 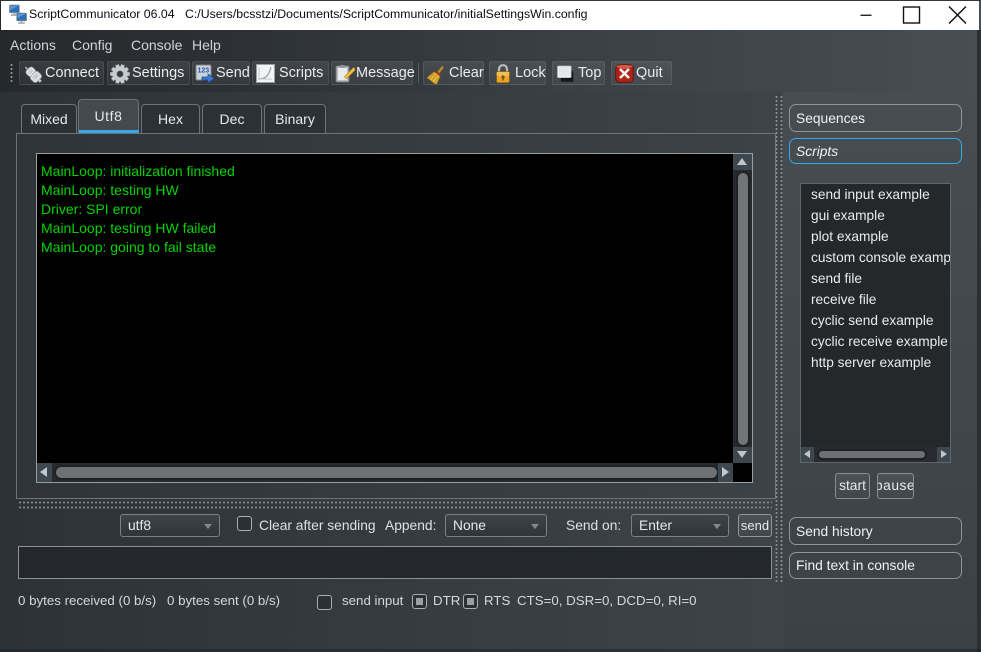 I want to click on svg-text: 123, so click(x=204, y=71).